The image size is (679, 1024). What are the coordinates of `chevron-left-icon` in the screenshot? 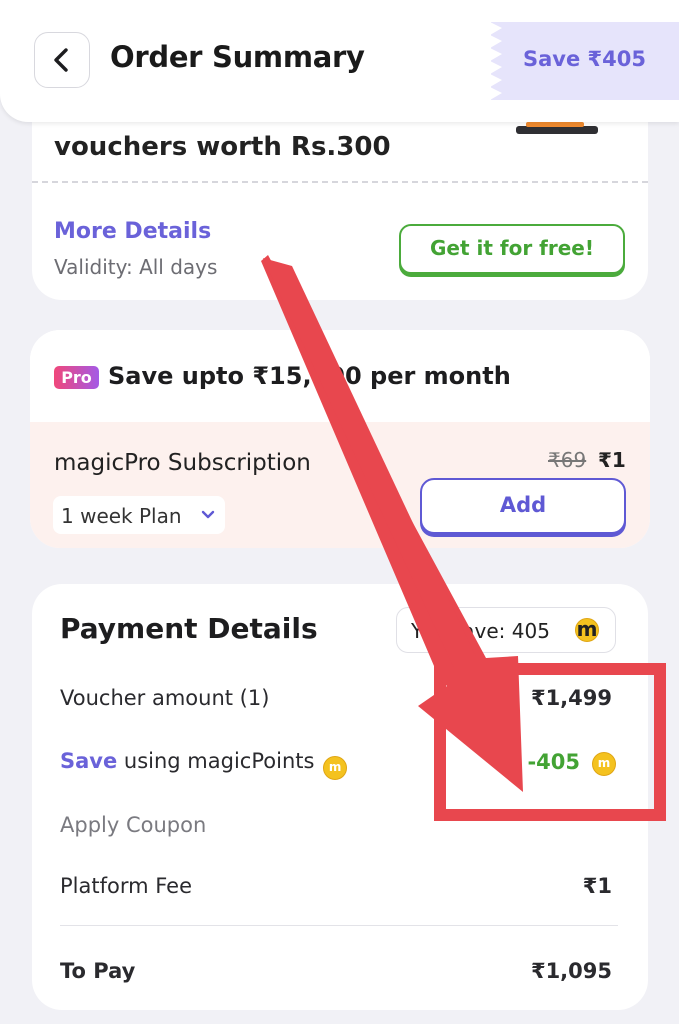 It's located at (61, 60).